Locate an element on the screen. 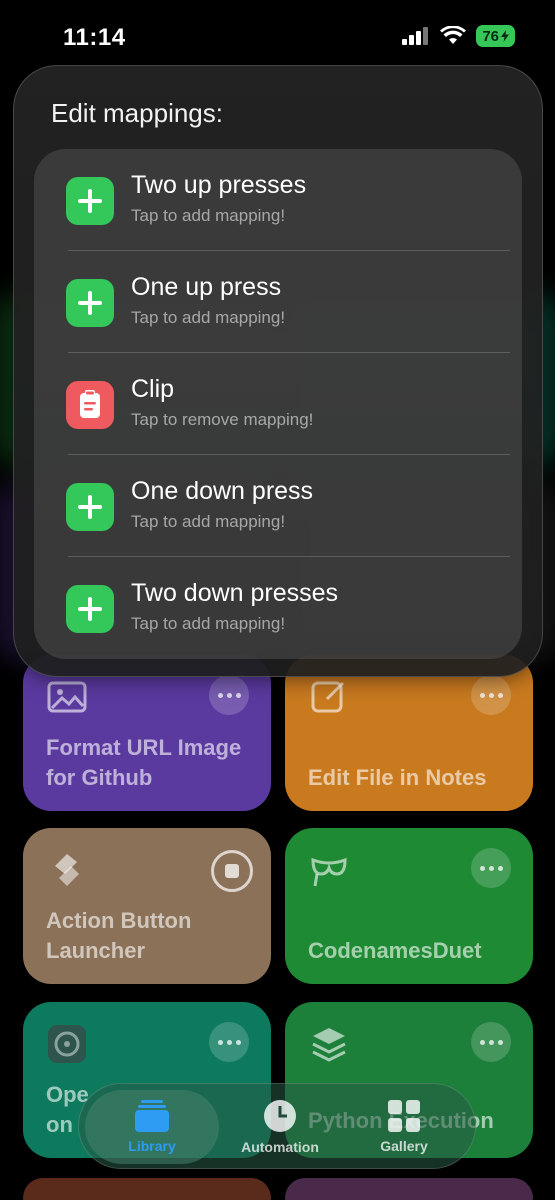 This screenshot has width=555, height=1200. mapping-label: Two down presses is located at coordinates (235, 593).